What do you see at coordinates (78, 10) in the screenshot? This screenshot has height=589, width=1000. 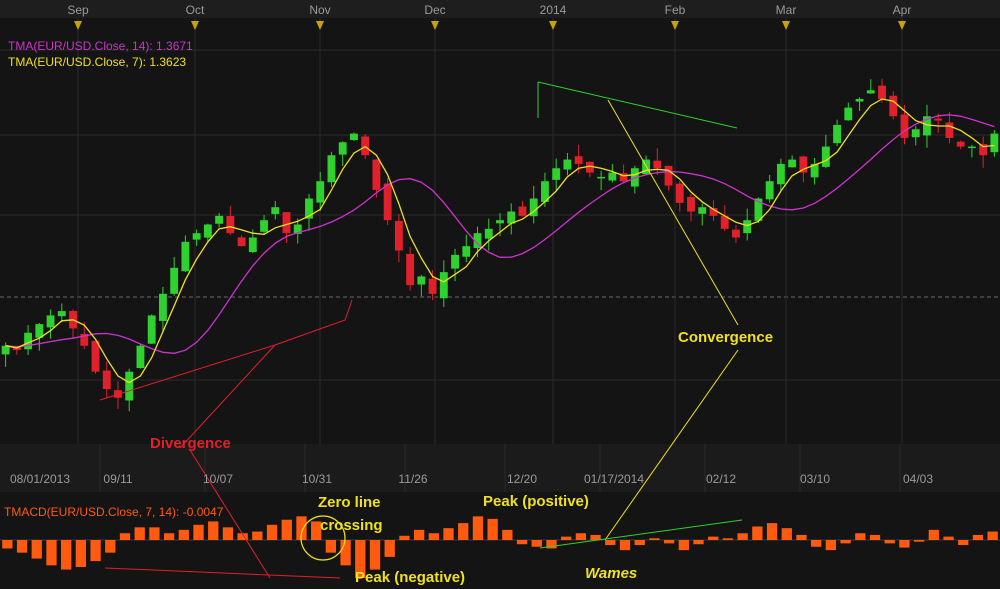 I see `month-label: Sep` at bounding box center [78, 10].